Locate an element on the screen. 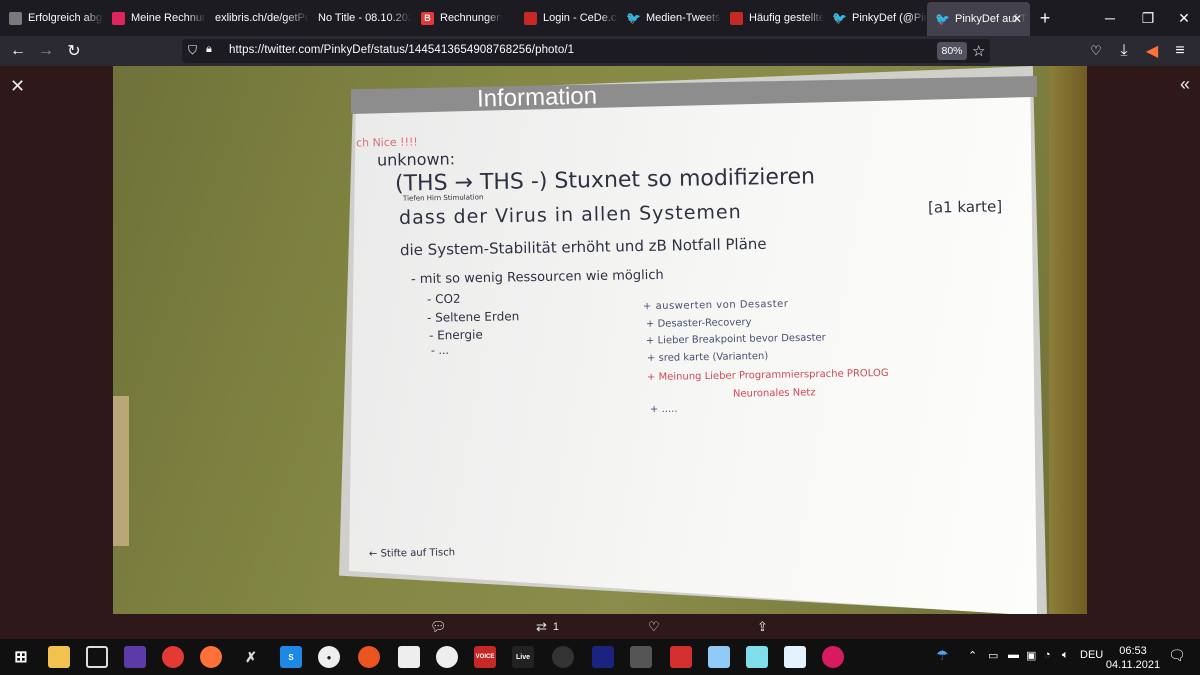  ubuntu-icon is located at coordinates (369, 657).